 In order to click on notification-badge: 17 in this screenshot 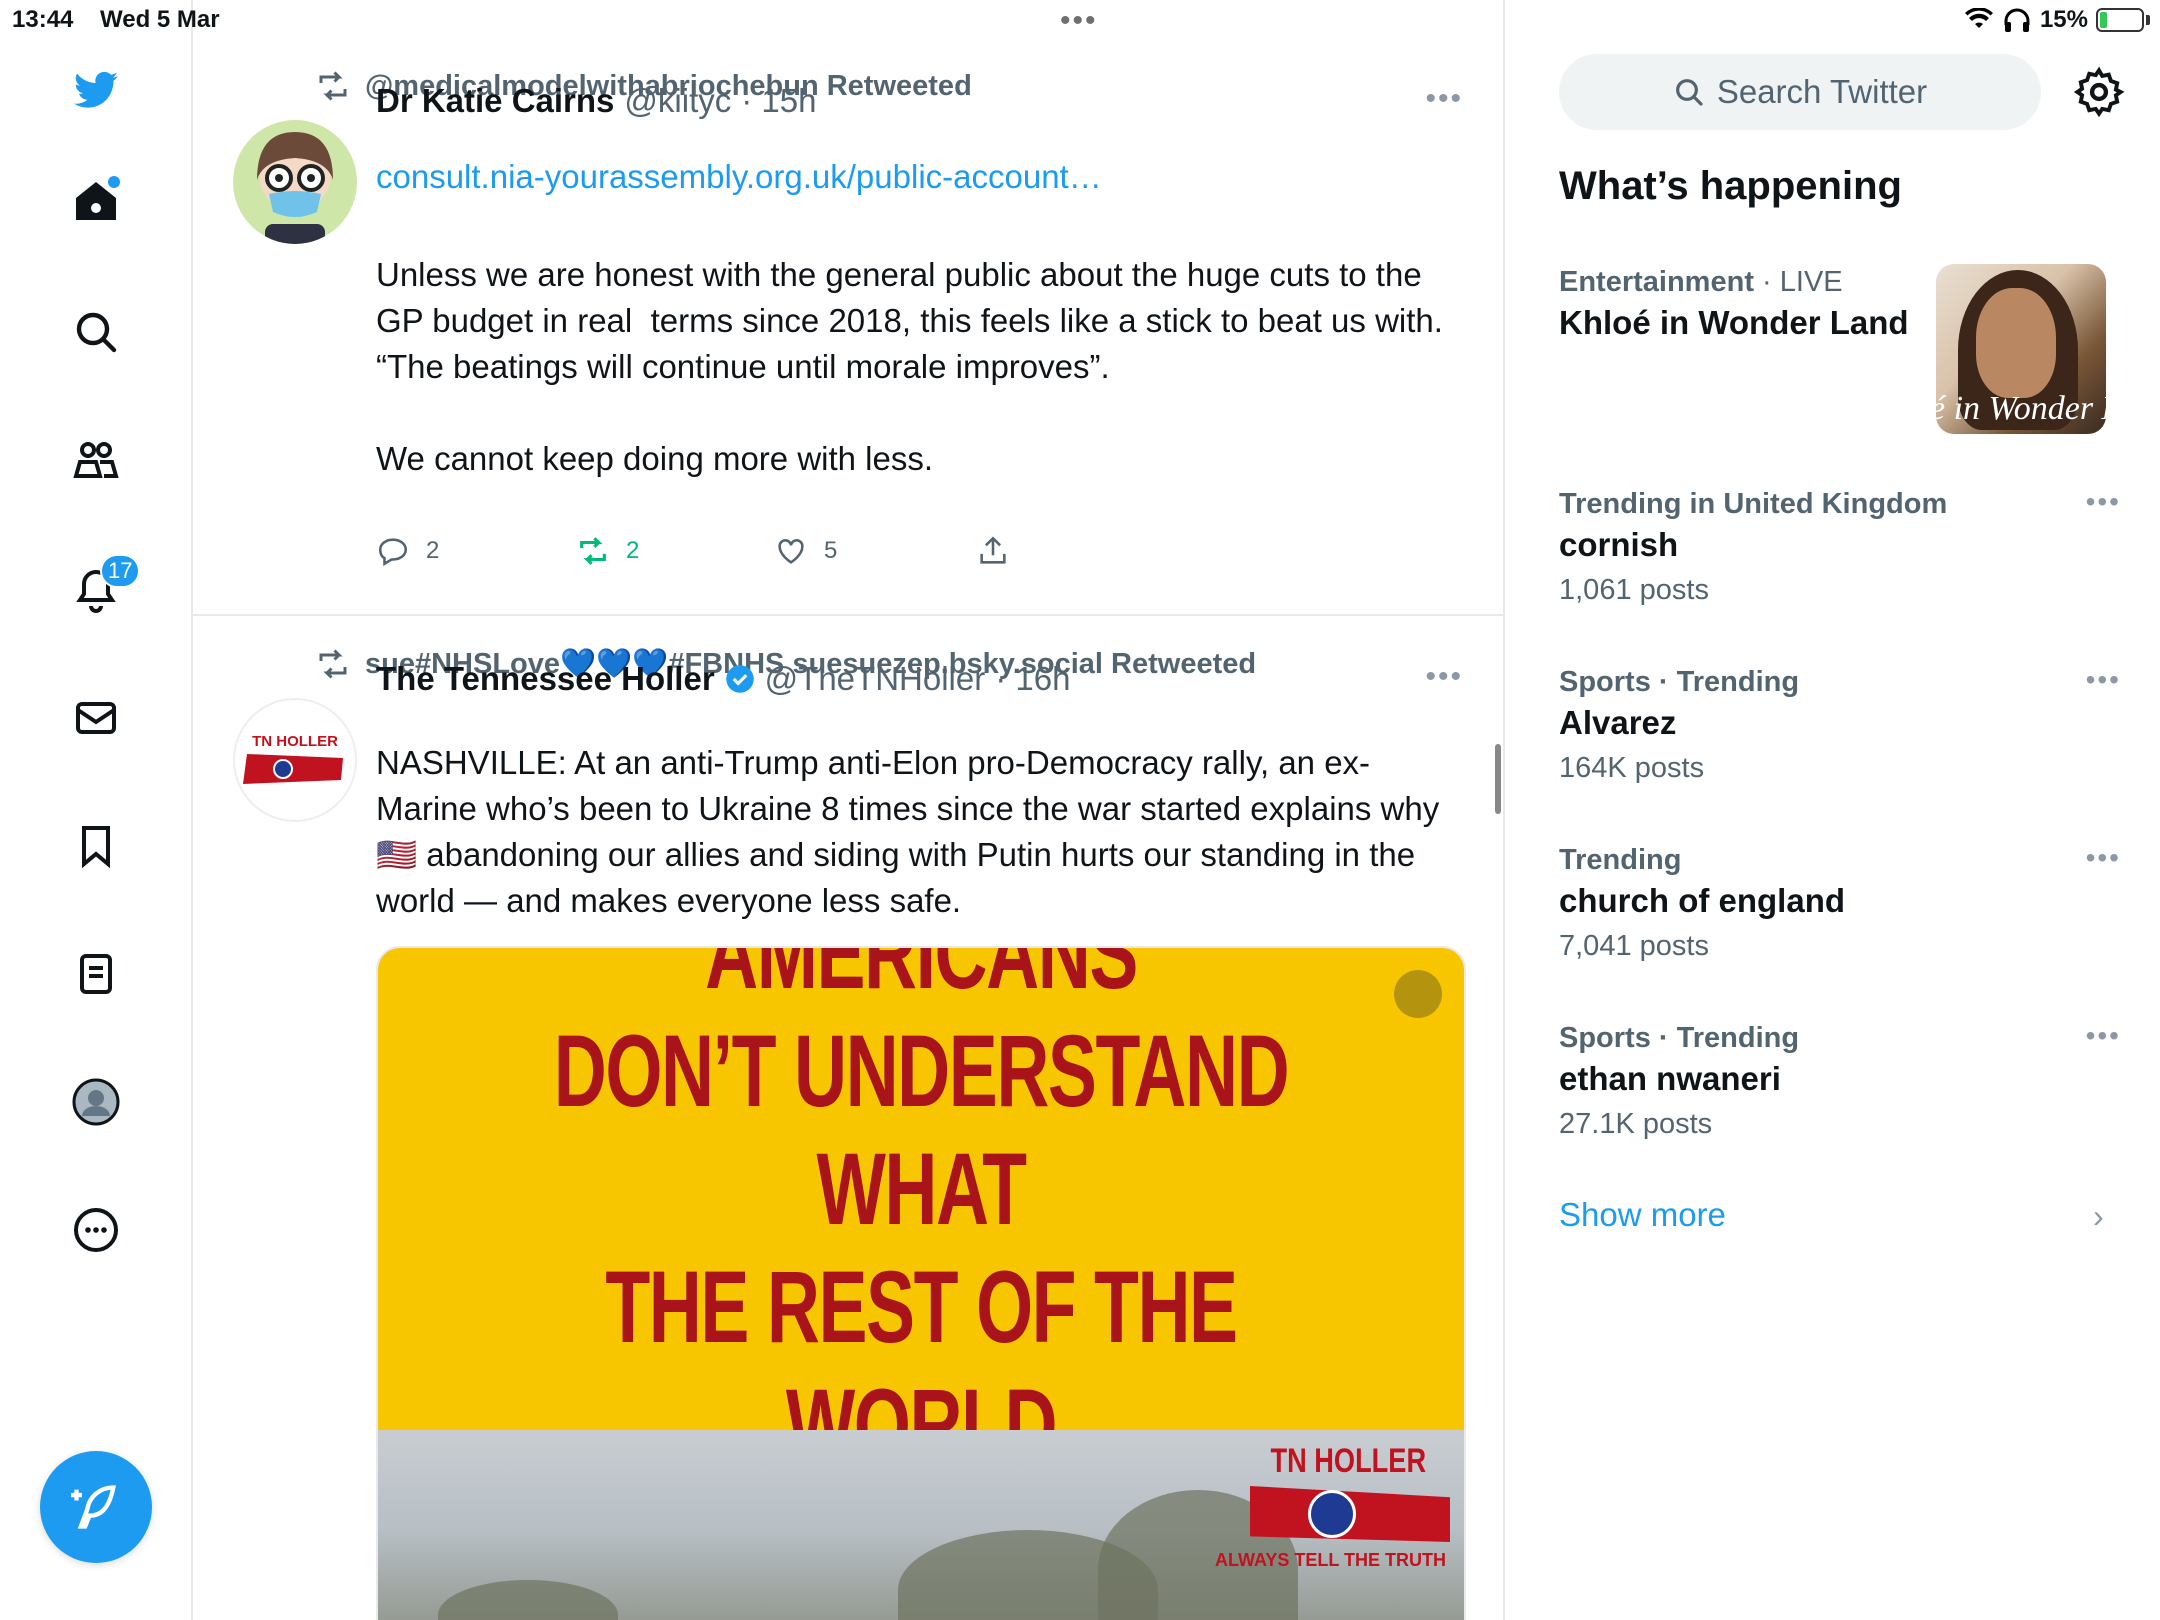, I will do `click(120, 571)`.